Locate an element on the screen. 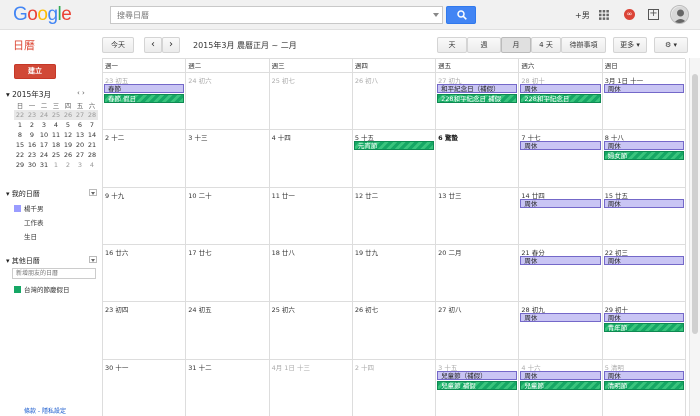  holiday-lantern-festival: 元宵節 is located at coordinates (394, 146).